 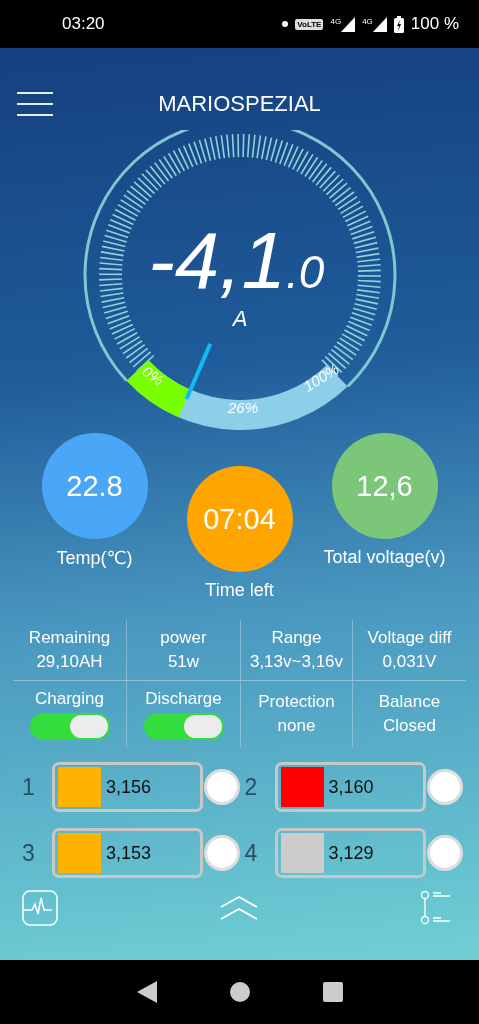 What do you see at coordinates (398, 24) in the screenshot?
I see `battery-charging-icon` at bounding box center [398, 24].